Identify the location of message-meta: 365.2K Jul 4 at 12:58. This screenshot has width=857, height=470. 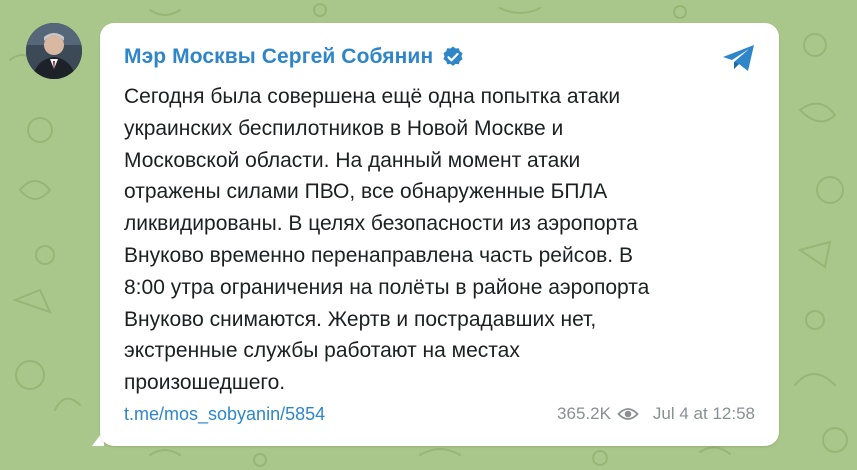
(656, 414).